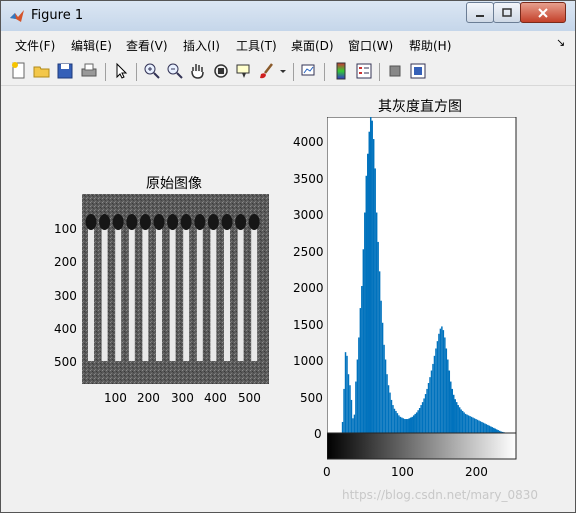 The width and height of the screenshot is (576, 513). Describe the element at coordinates (418, 71) in the screenshot. I see `show-plot-tools-icon` at that location.